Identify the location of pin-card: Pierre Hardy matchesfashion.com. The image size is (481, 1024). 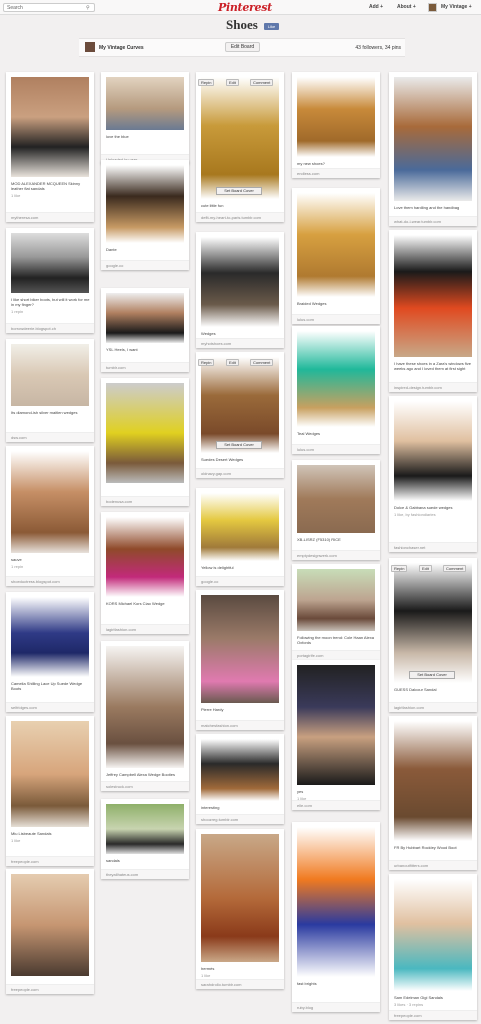
(240, 660).